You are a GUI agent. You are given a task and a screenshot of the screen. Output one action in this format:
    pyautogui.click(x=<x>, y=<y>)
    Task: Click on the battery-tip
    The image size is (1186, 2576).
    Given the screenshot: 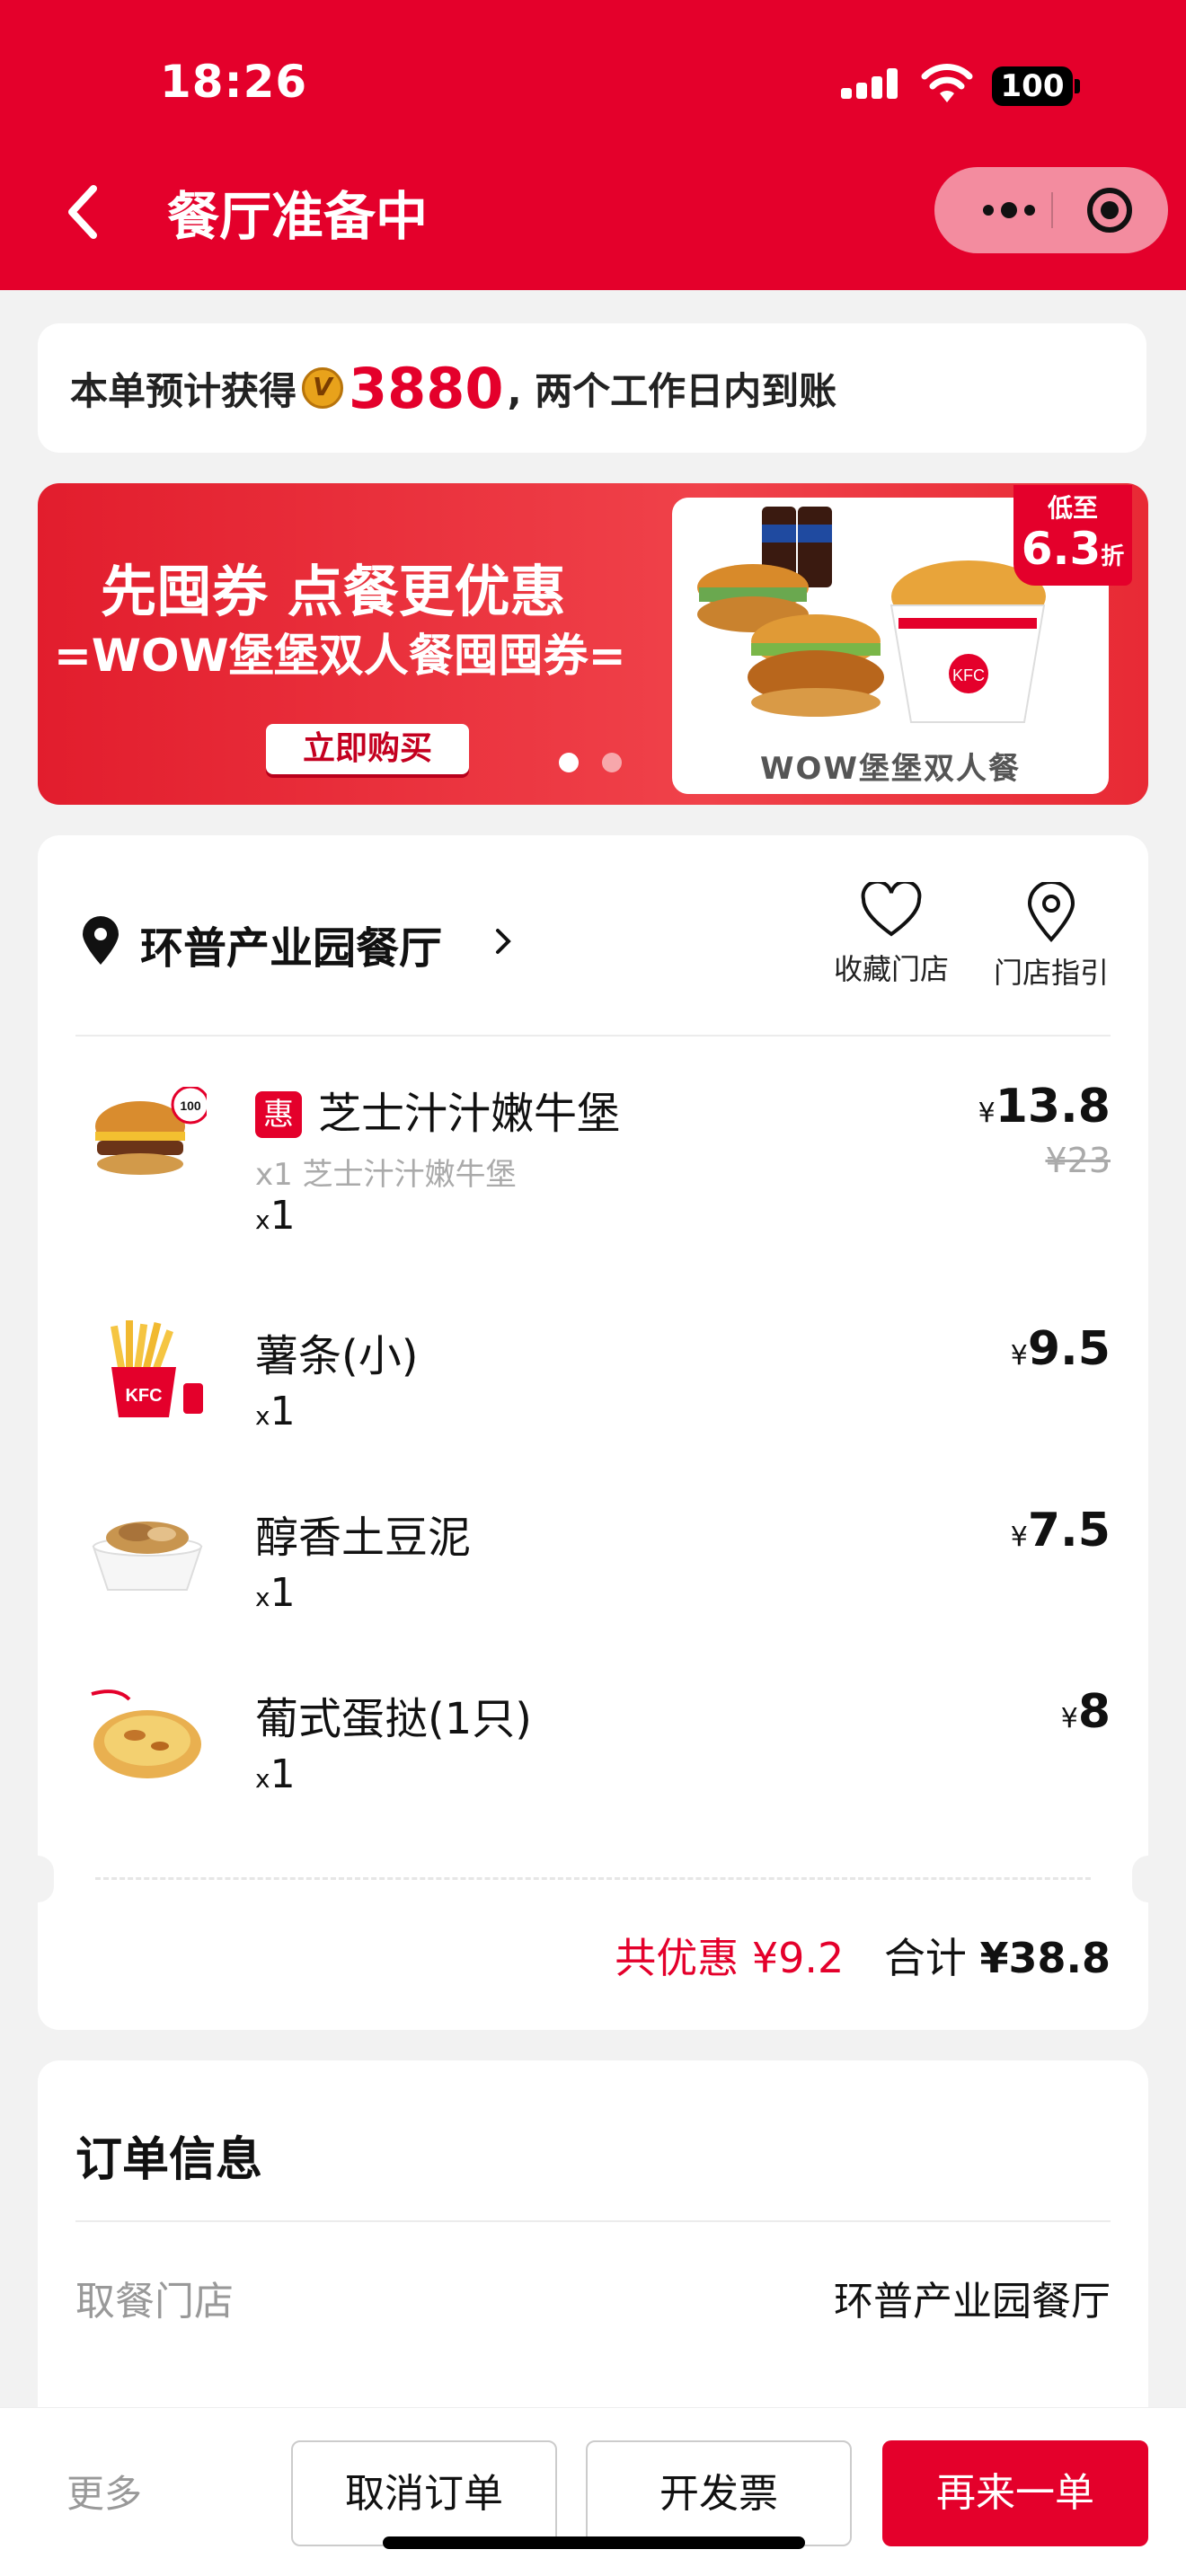 What is the action you would take?
    pyautogui.click(x=1077, y=86)
    